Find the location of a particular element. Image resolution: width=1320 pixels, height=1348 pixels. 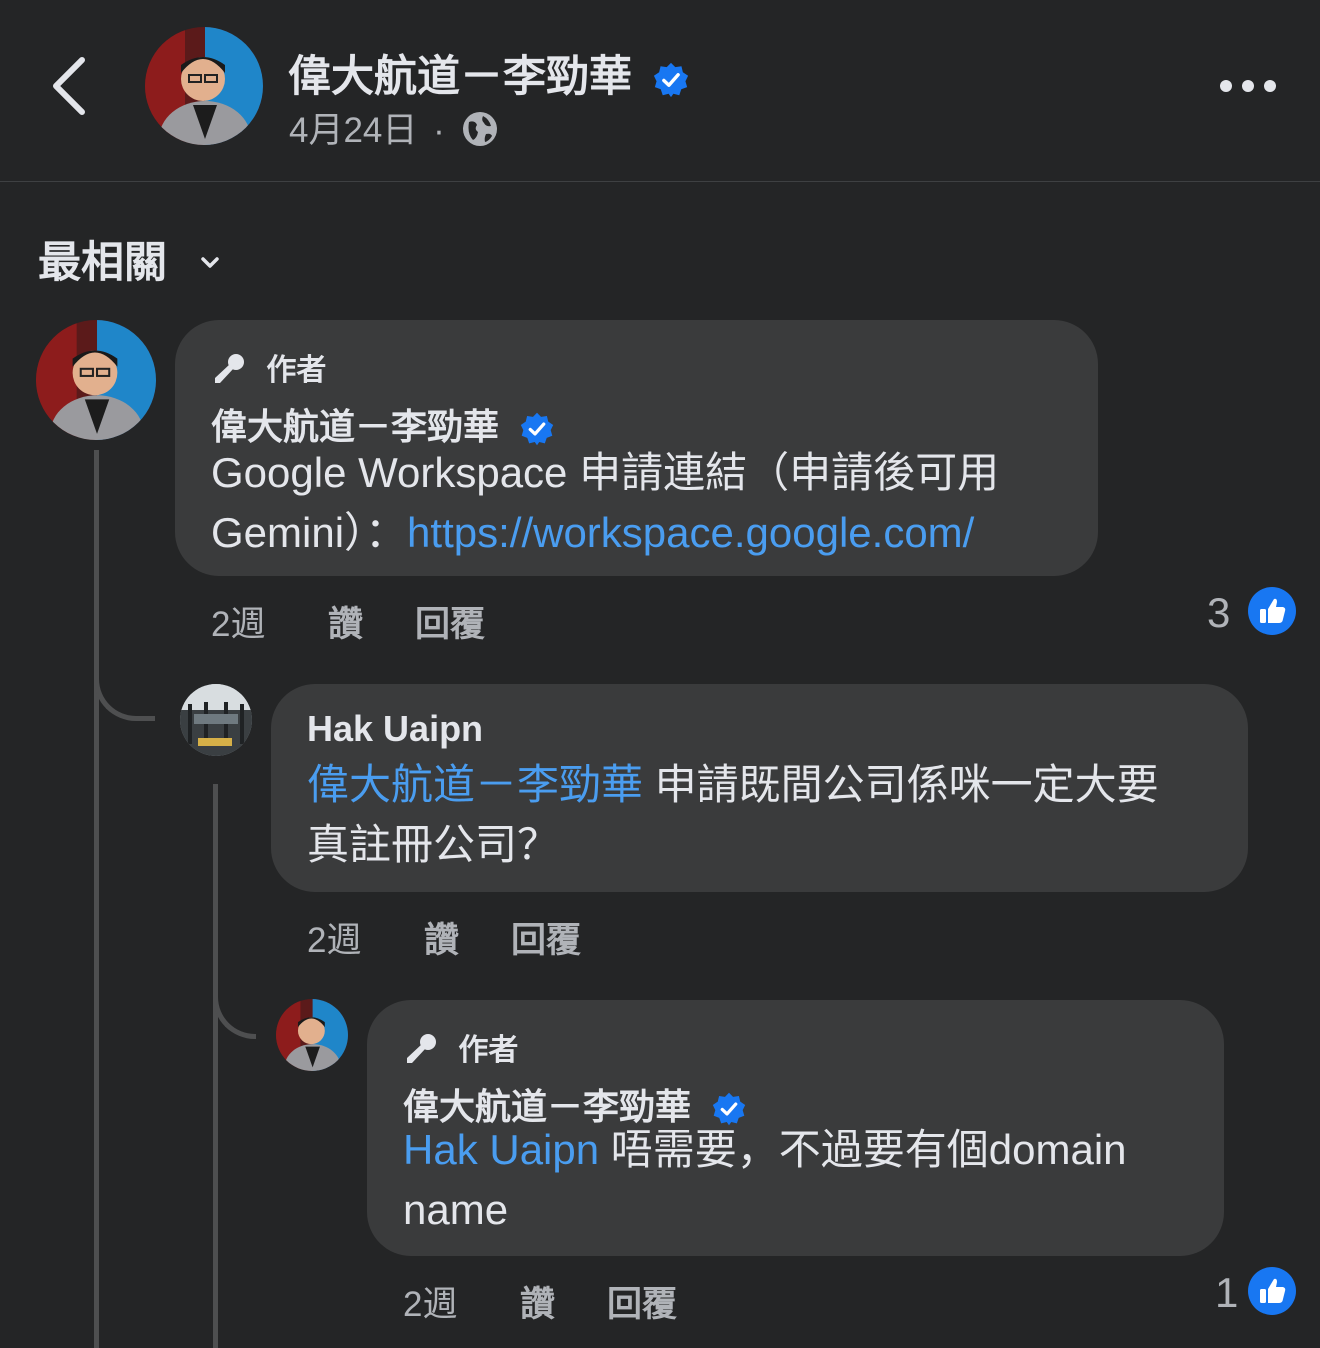

page-avatar is located at coordinates (204, 86).